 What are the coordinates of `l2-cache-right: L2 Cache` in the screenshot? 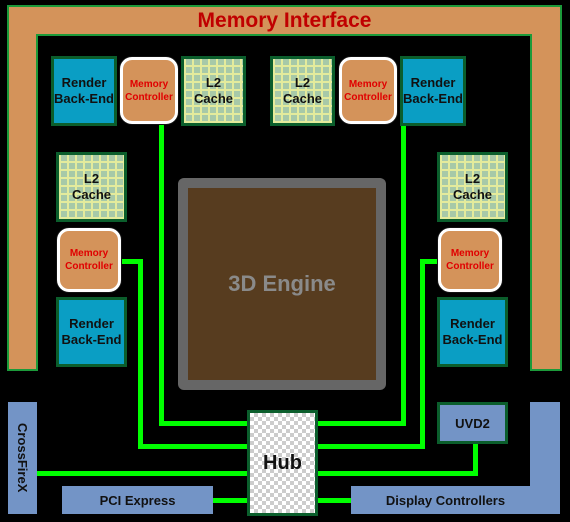 It's located at (472, 187).